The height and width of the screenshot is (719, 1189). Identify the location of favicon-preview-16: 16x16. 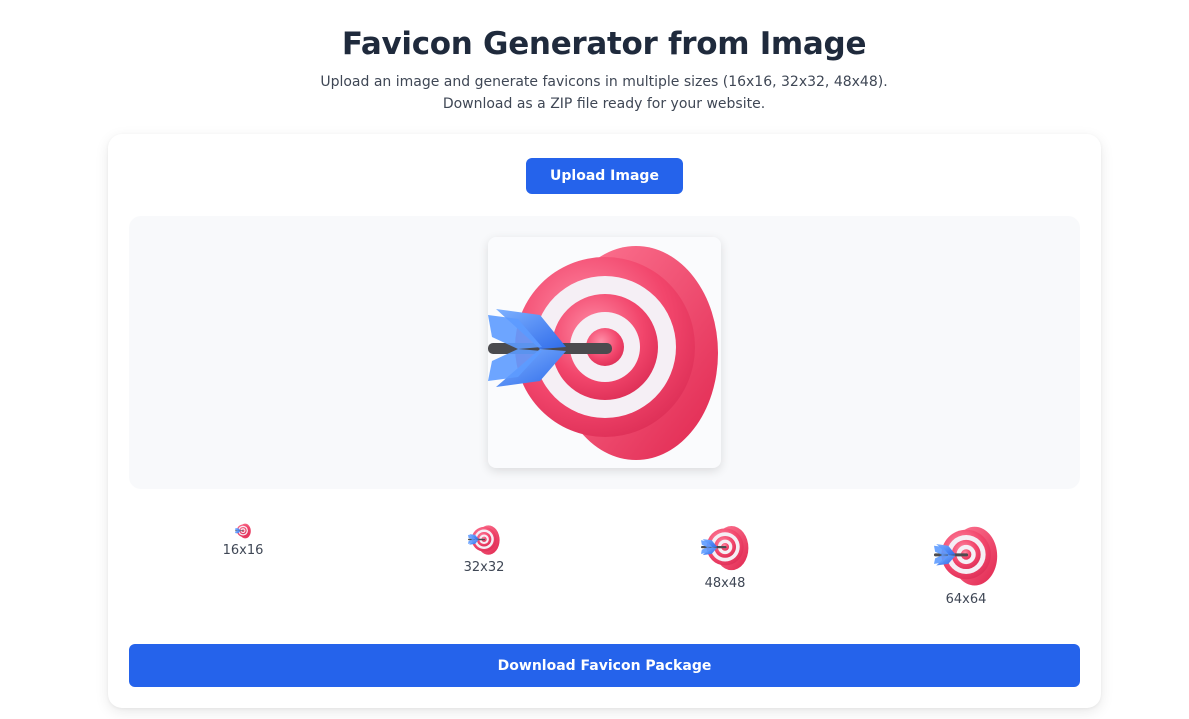
(243, 540).